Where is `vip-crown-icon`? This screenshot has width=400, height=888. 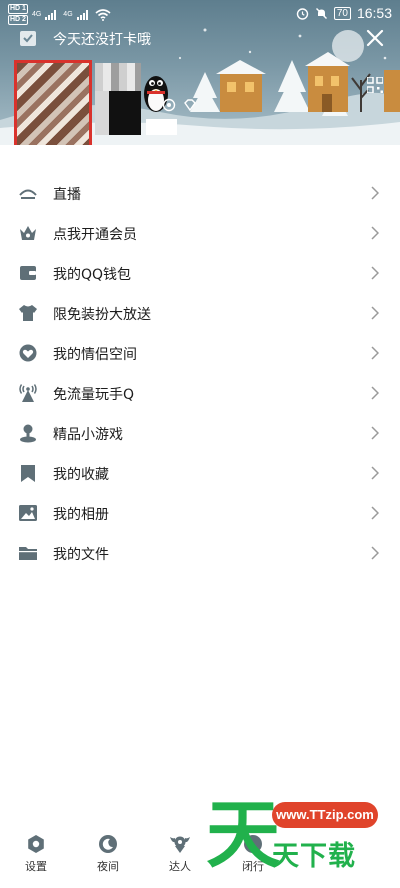 vip-crown-icon is located at coordinates (28, 233).